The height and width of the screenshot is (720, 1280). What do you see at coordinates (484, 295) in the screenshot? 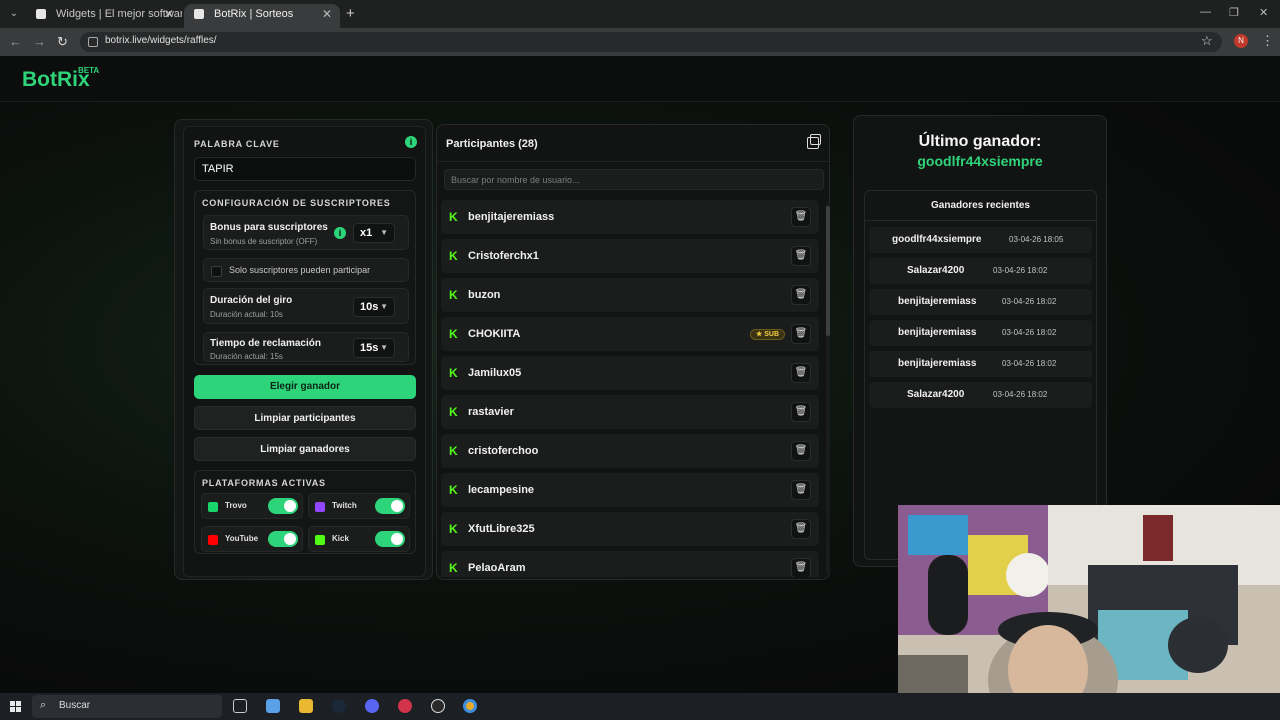
I see `participant-name: buzon` at bounding box center [484, 295].